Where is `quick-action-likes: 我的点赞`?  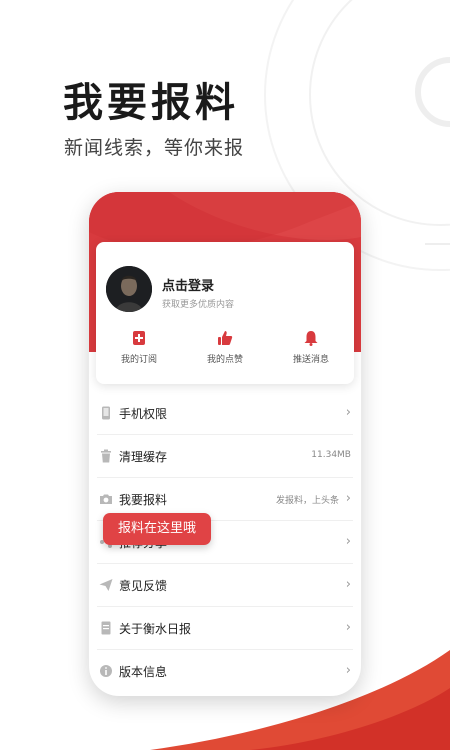
quick-action-likes: 我的点赞 is located at coordinates (225, 352).